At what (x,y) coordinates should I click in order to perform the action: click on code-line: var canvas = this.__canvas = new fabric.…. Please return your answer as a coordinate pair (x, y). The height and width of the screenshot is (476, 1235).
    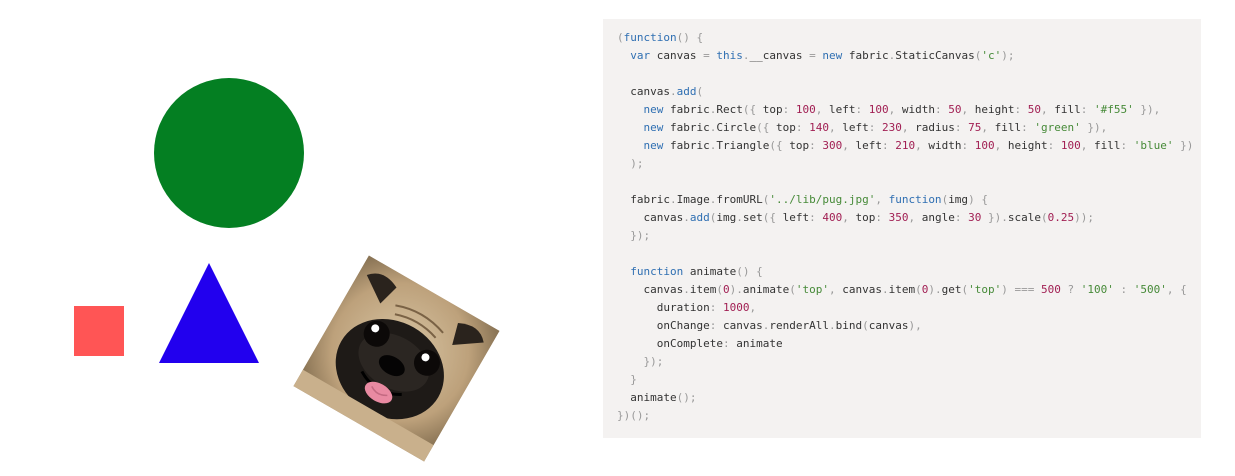
    Looking at the image, I should click on (822, 55).